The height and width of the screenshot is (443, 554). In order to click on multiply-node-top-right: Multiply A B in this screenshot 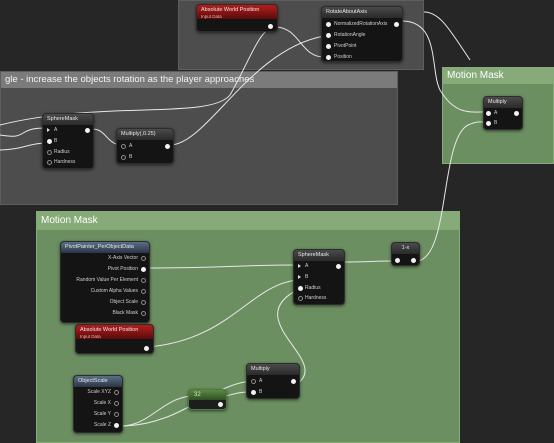, I will do `click(503, 113)`.